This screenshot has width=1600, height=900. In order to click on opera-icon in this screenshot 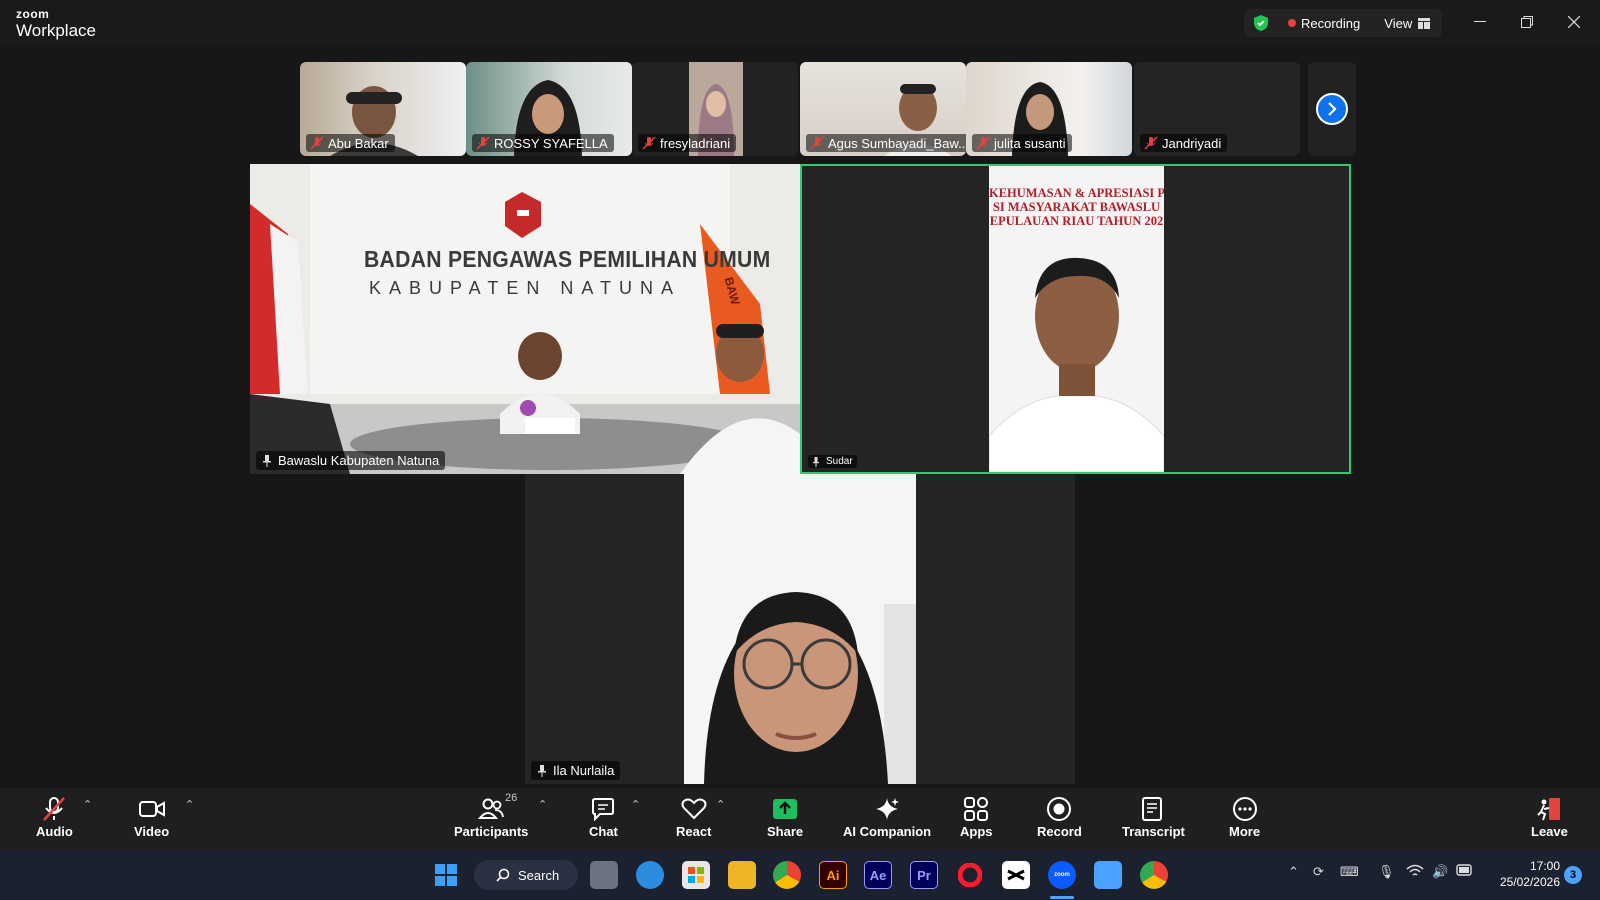, I will do `click(970, 875)`.